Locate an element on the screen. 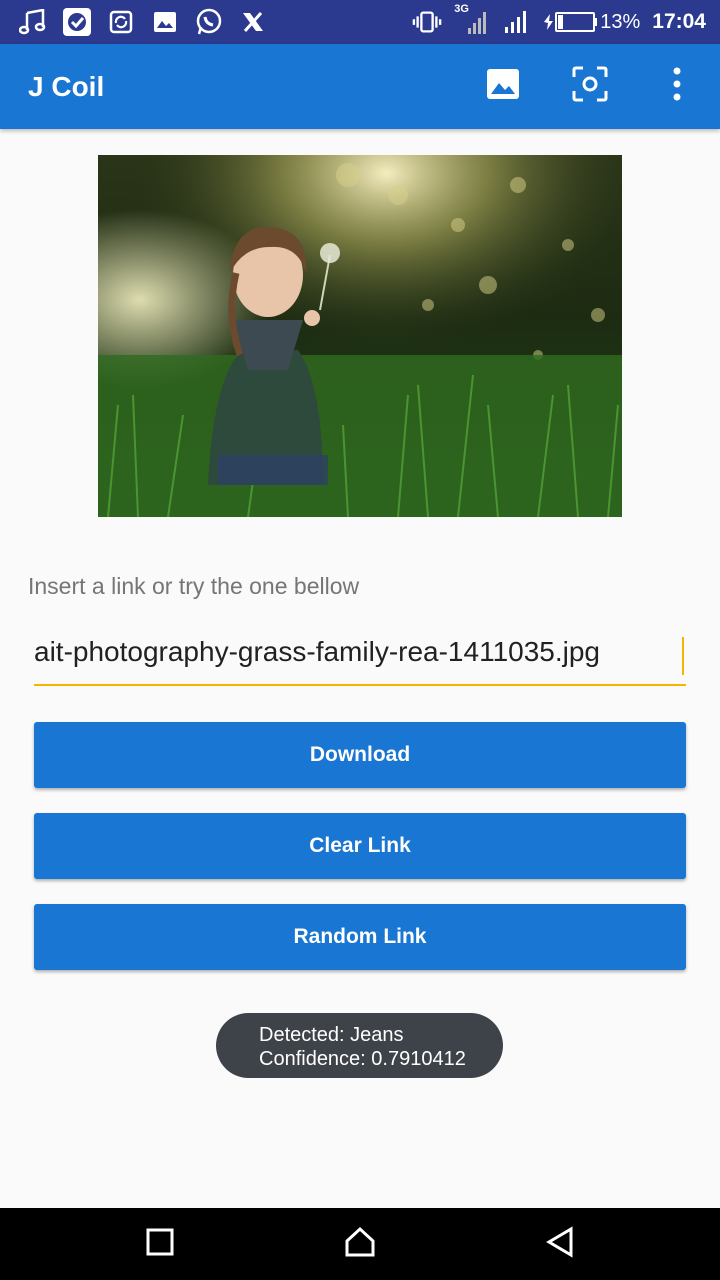 This screenshot has height=1280, width=720. navigation-bar is located at coordinates (360, 1244).